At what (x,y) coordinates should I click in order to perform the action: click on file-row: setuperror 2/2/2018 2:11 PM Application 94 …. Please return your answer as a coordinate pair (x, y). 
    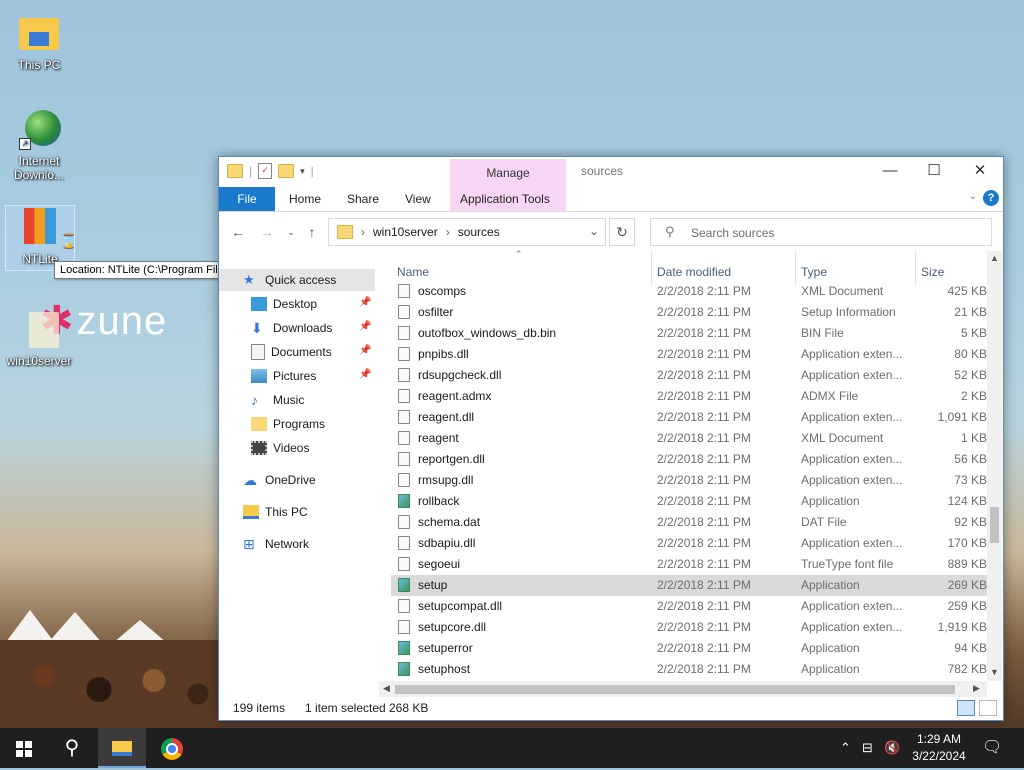
    Looking at the image, I should click on (689, 648).